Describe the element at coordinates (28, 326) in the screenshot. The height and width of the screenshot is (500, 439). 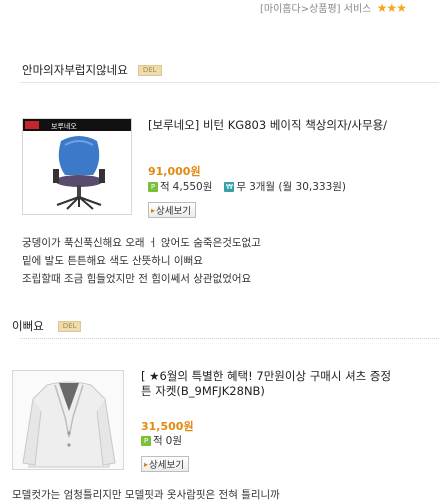
I see `review-title-text: 이뻐요` at that location.